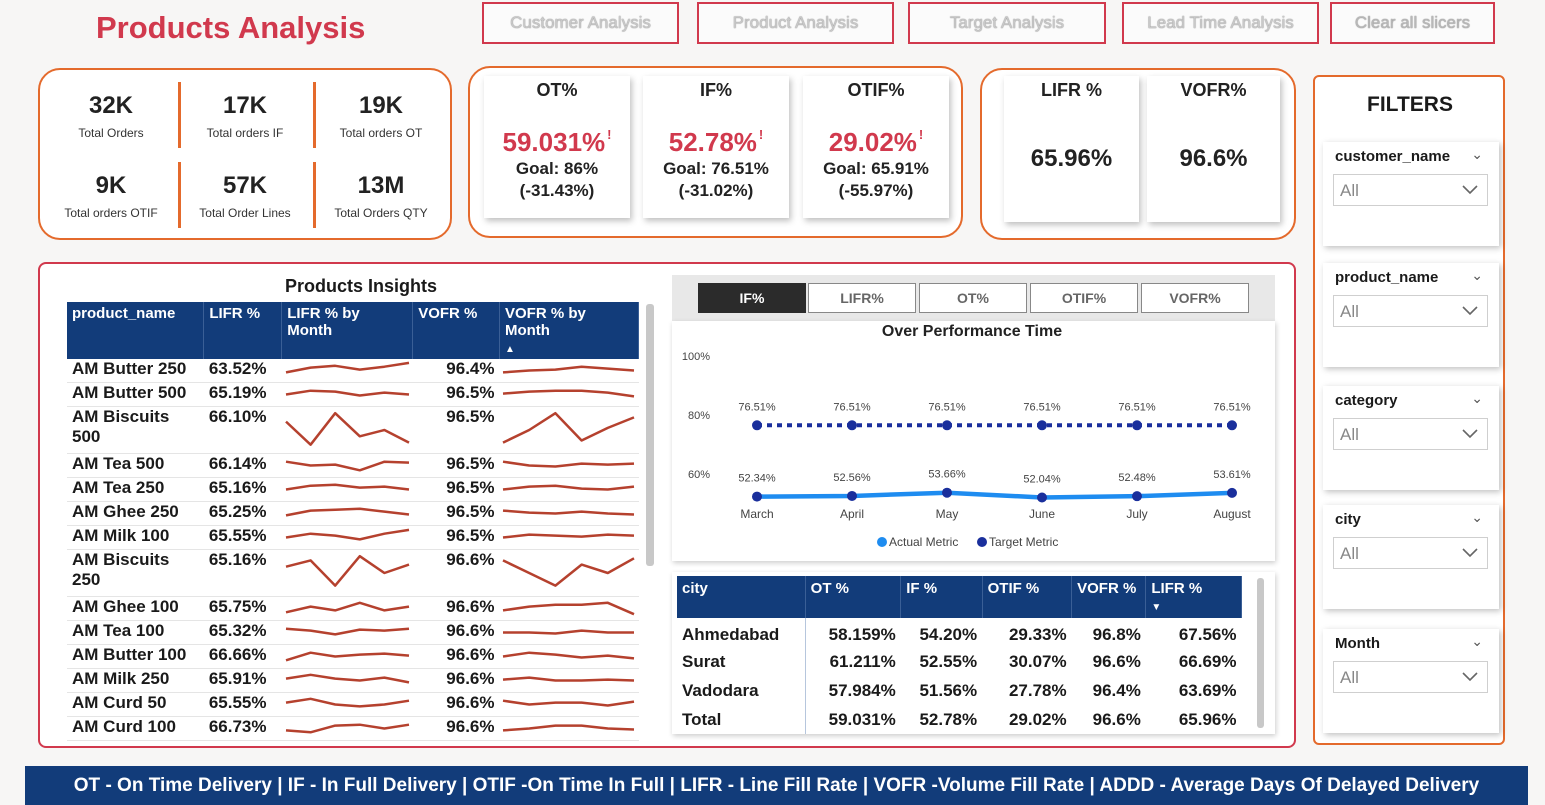 This screenshot has height=805, width=1545. Describe the element at coordinates (1007, 23) in the screenshot. I see `nav-target-analysis-button: Target Analysis` at that location.